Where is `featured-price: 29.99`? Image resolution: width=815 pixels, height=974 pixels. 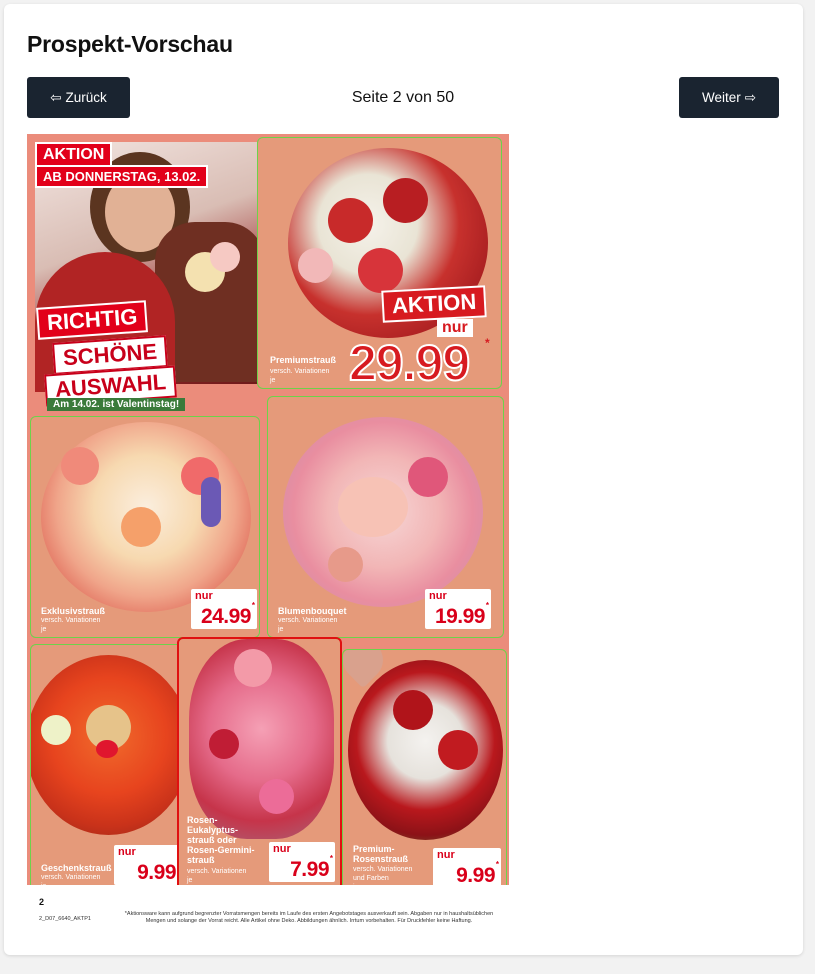
featured-price: 29.99 is located at coordinates (409, 363).